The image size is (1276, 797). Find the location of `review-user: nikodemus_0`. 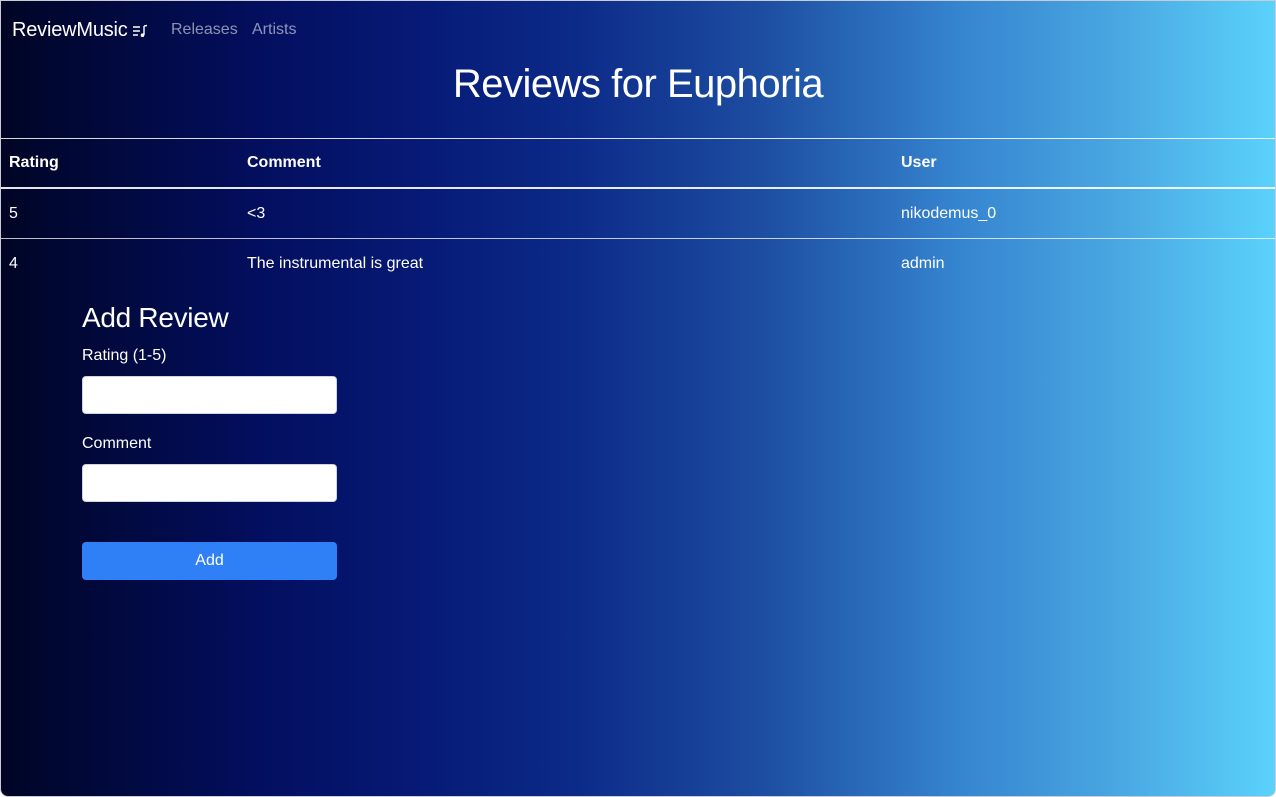

review-user: nikodemus_0 is located at coordinates (1084, 213).